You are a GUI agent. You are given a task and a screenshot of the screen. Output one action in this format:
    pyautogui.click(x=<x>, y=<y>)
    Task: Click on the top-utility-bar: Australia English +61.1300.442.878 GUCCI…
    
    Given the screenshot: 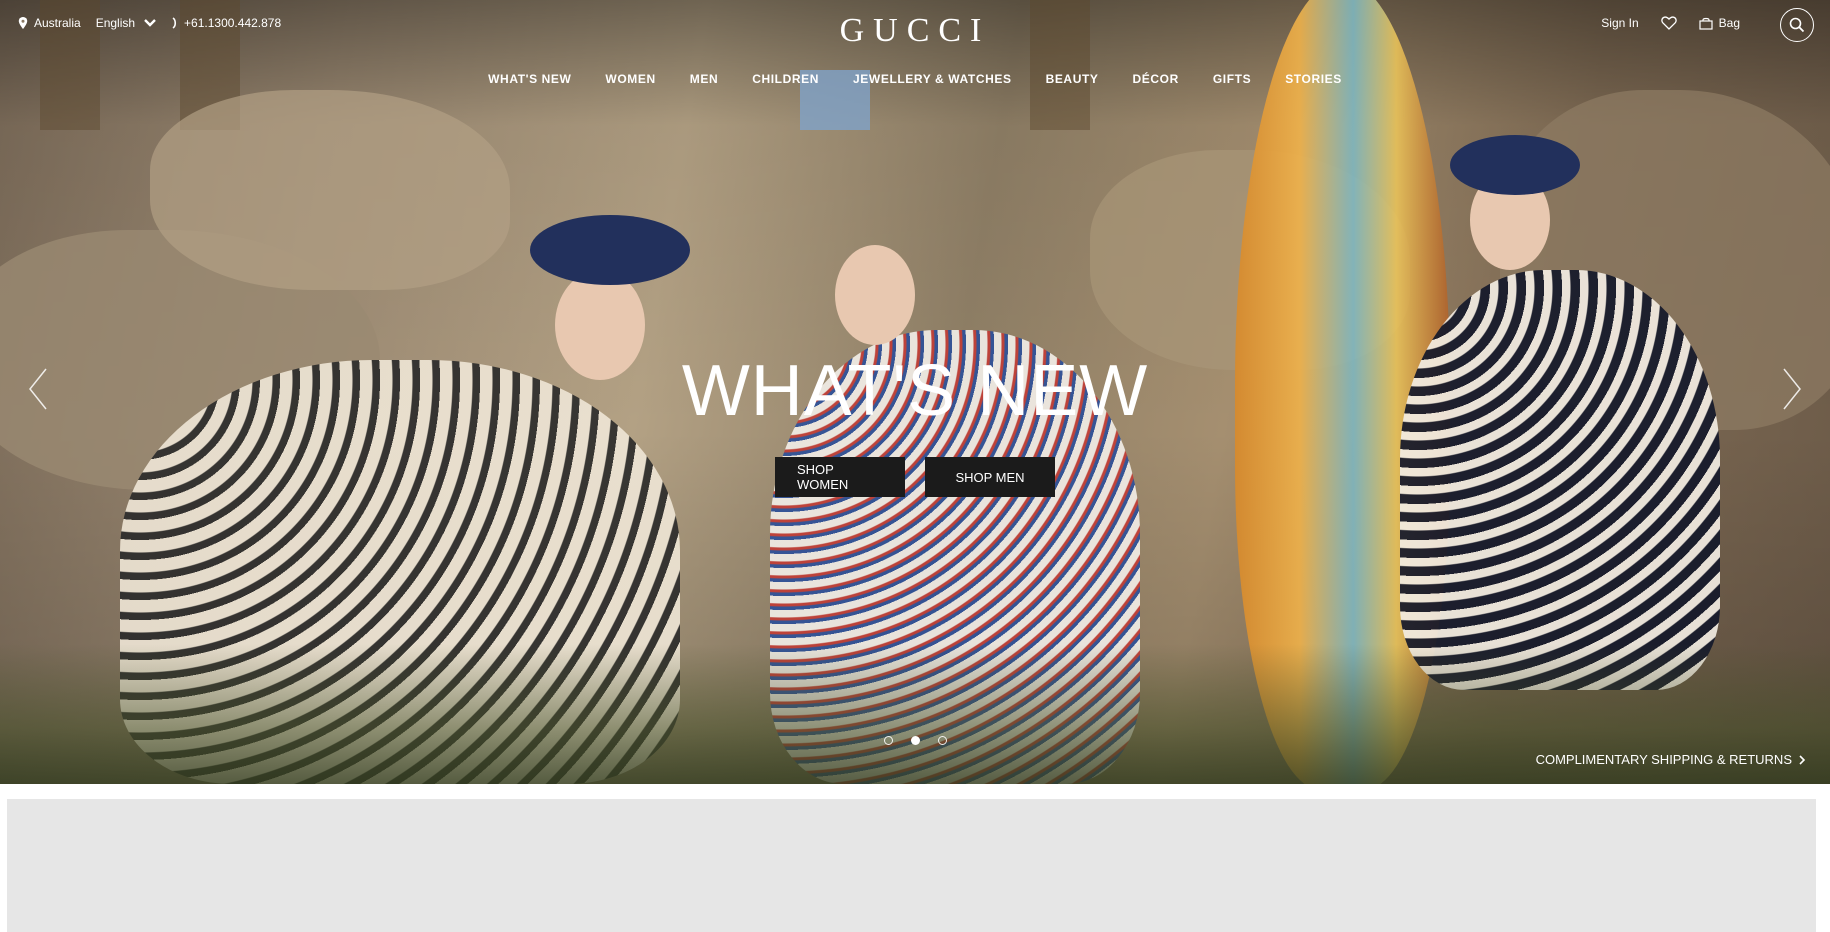 What is the action you would take?
    pyautogui.click(x=915, y=26)
    